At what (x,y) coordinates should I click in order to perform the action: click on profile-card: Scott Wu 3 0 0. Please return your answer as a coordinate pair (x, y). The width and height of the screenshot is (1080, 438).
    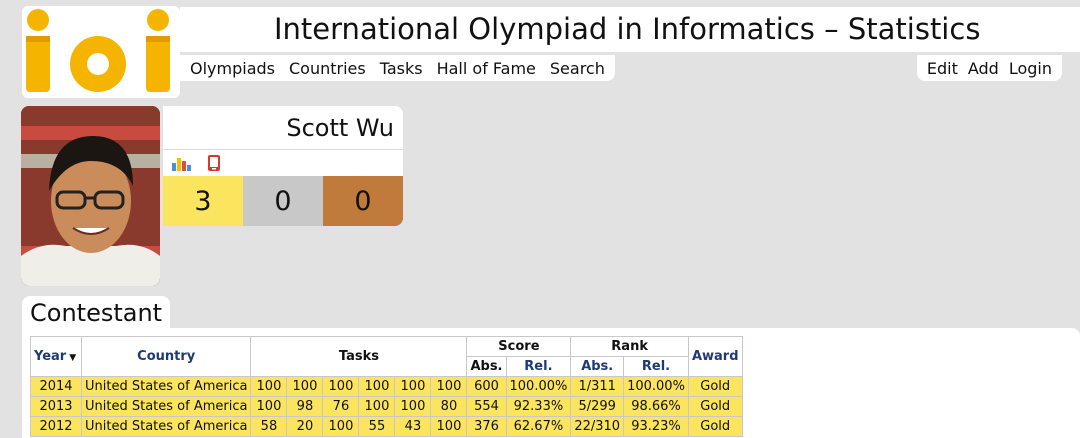
    Looking at the image, I should click on (283, 166).